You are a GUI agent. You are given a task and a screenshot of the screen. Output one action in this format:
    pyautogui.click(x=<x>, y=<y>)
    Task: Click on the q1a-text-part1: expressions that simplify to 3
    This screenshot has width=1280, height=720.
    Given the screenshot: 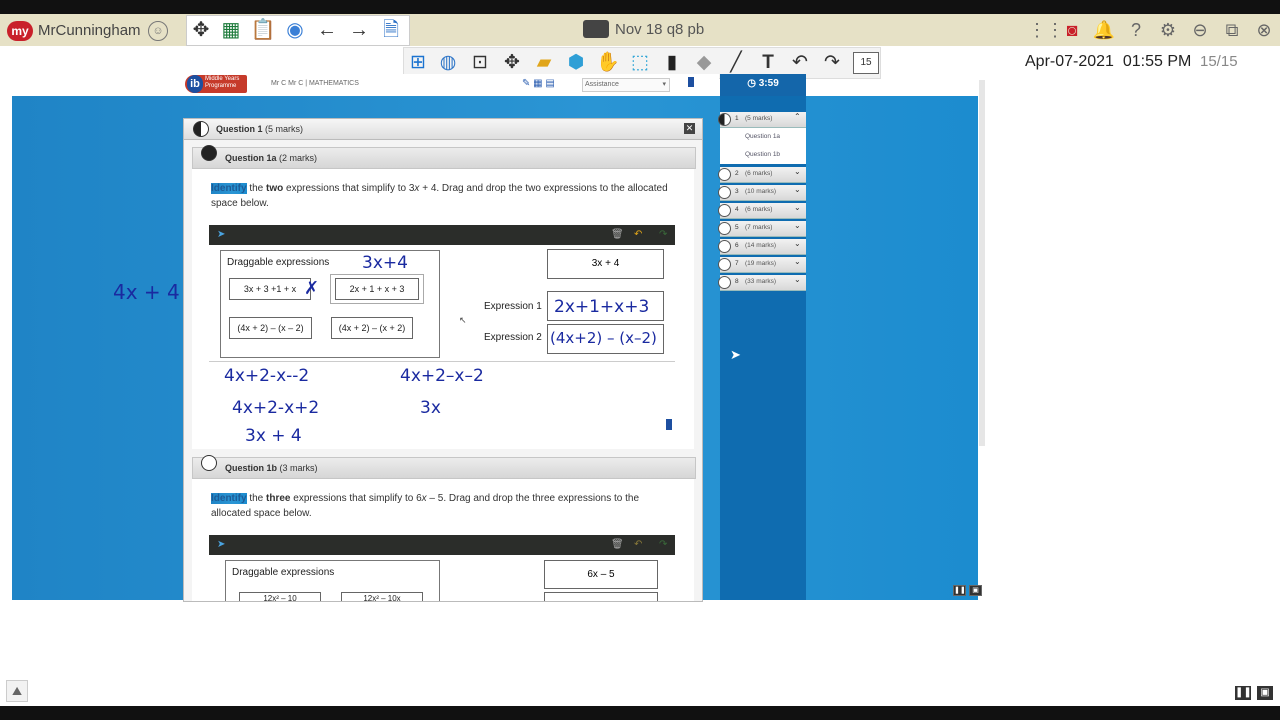 What is the action you would take?
    pyautogui.click(x=349, y=188)
    